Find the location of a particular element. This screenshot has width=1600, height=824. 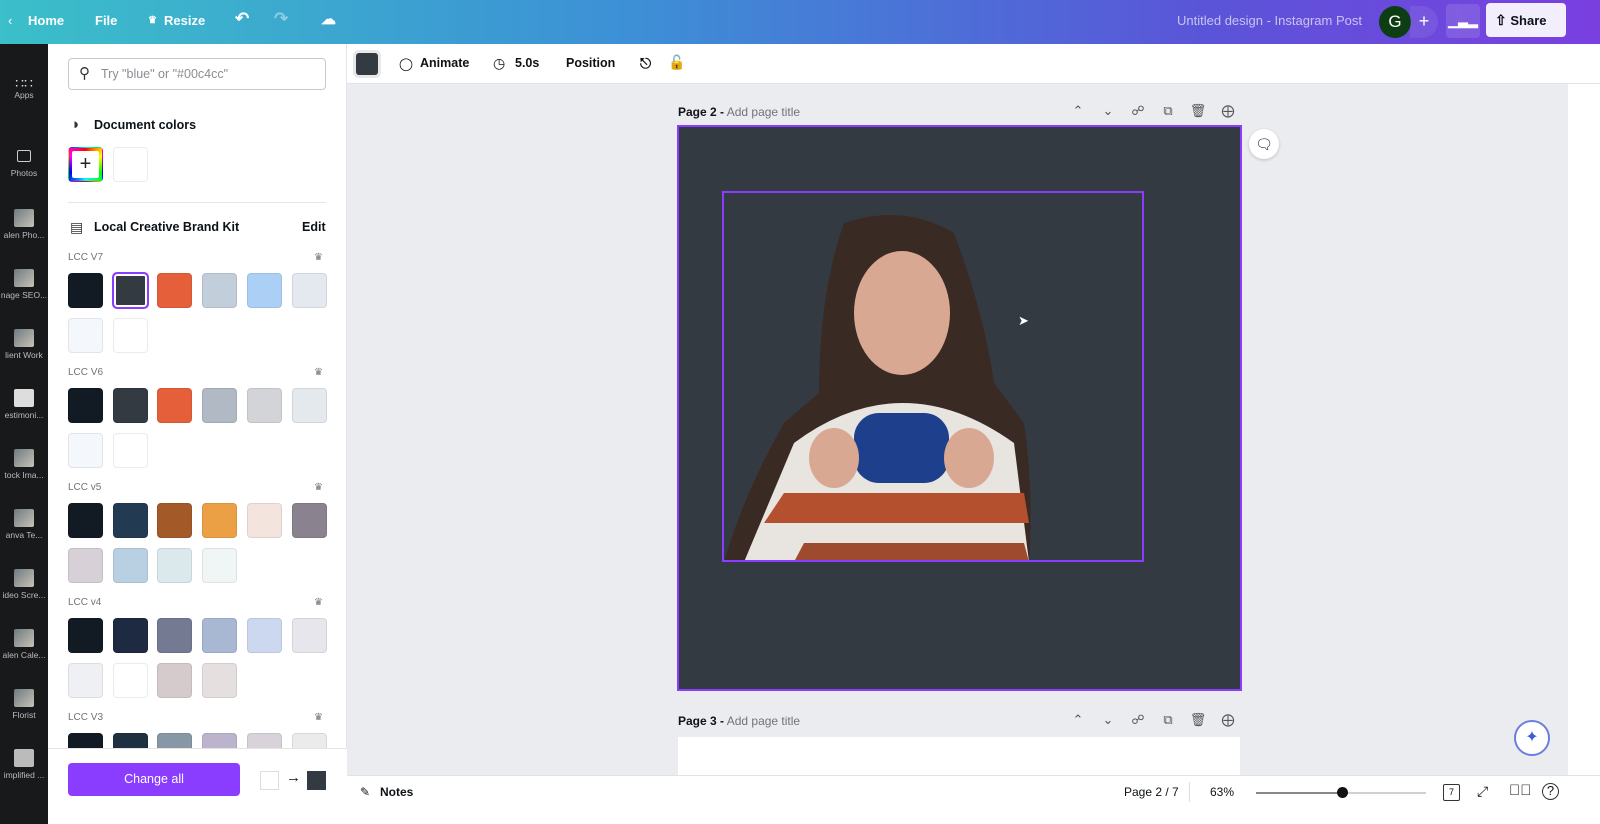

rail-item-folder: Florist is located at coordinates (24, 704).